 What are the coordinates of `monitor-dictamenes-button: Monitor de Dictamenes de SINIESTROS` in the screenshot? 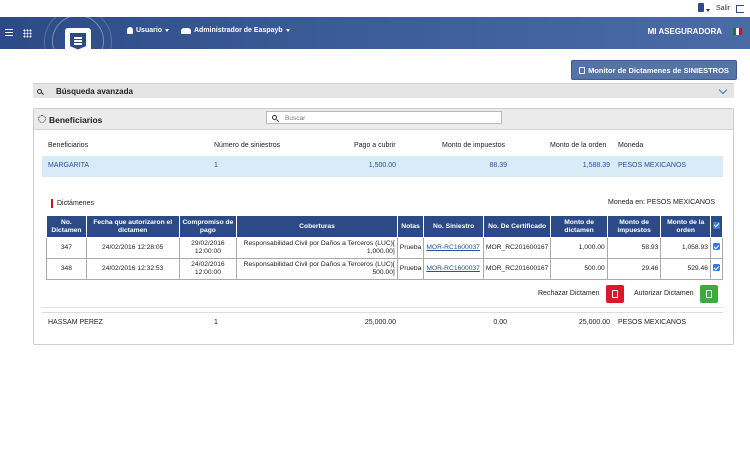 It's located at (654, 70).